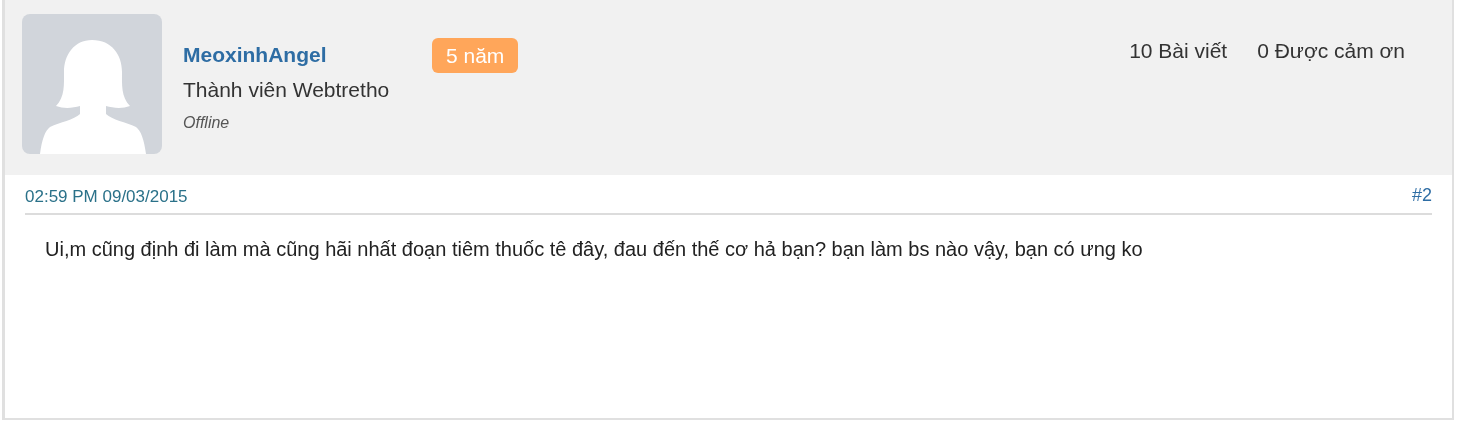 Image resolution: width=1464 pixels, height=426 pixels. I want to click on member-rank: Thành viên Webtretho, so click(287, 90).